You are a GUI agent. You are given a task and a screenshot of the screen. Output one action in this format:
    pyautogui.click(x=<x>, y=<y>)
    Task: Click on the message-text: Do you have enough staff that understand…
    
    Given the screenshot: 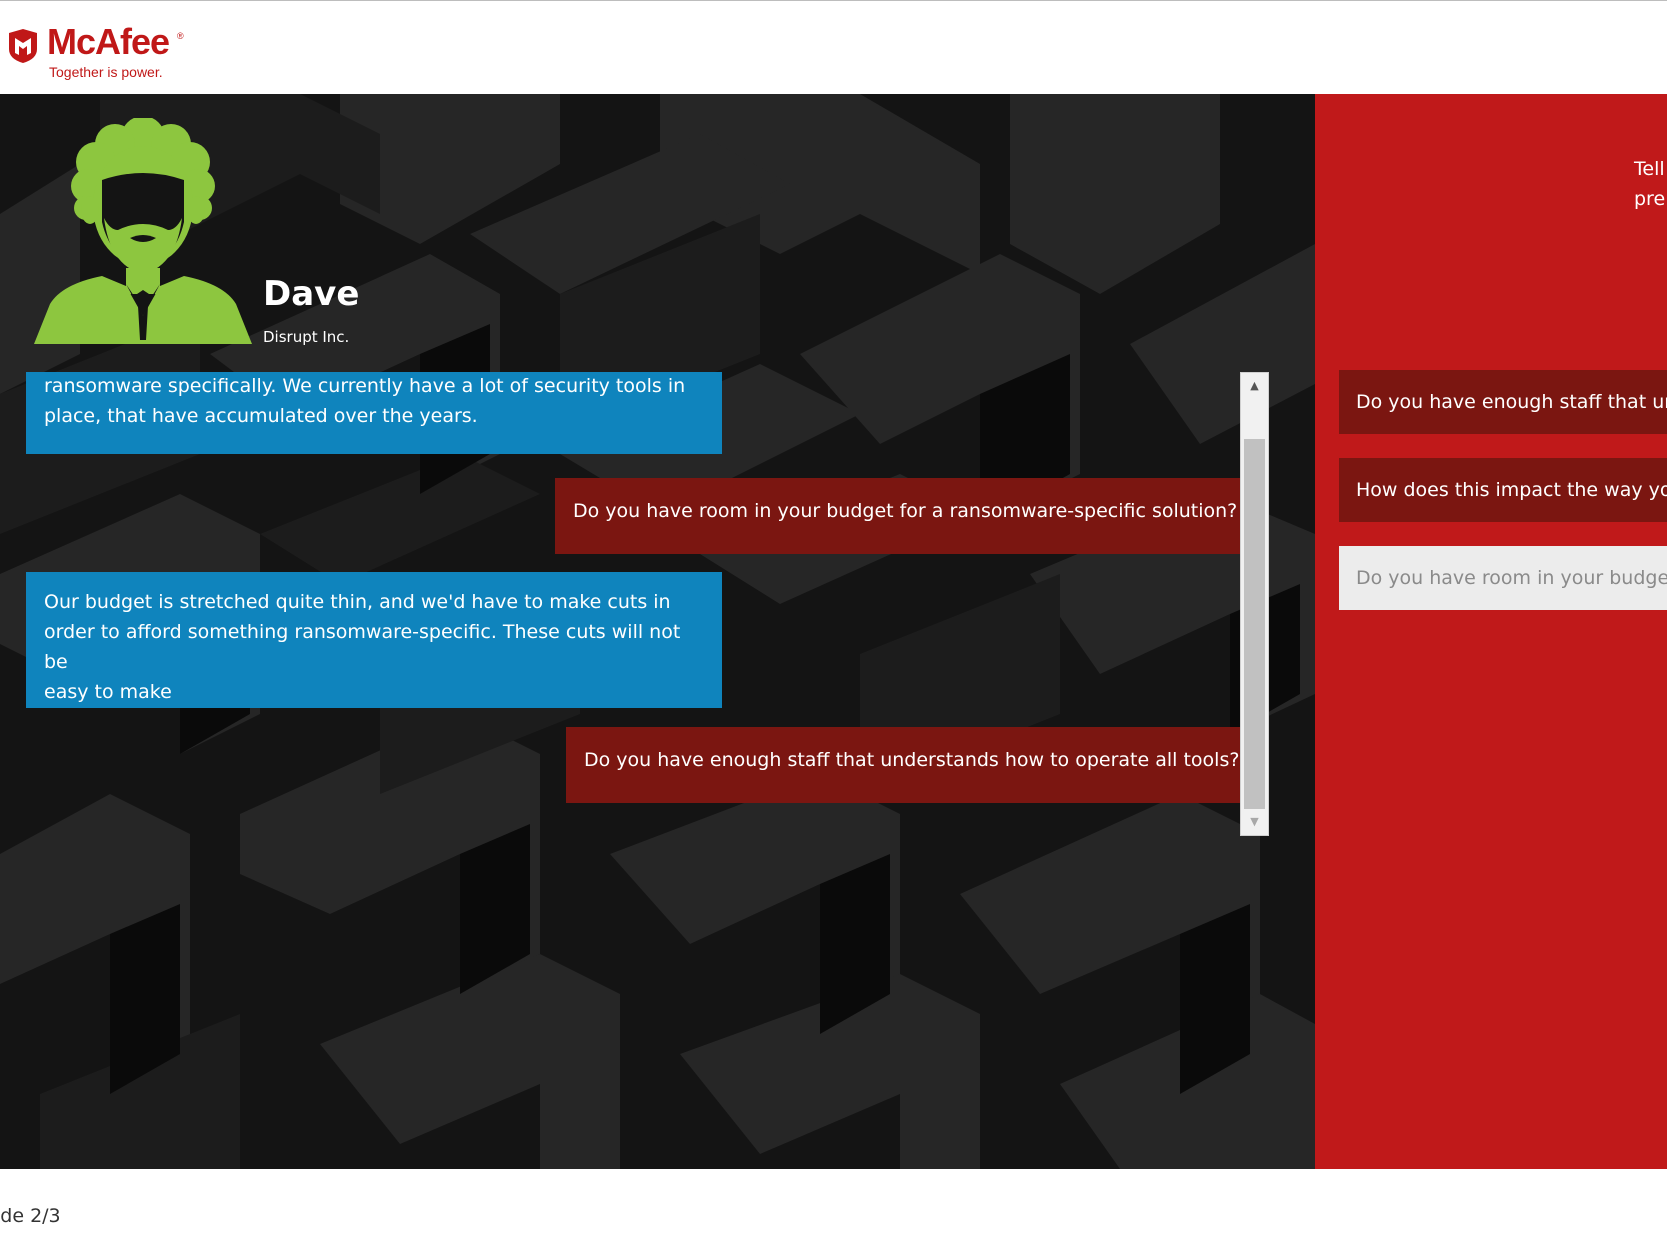 What is the action you would take?
    pyautogui.click(x=912, y=760)
    